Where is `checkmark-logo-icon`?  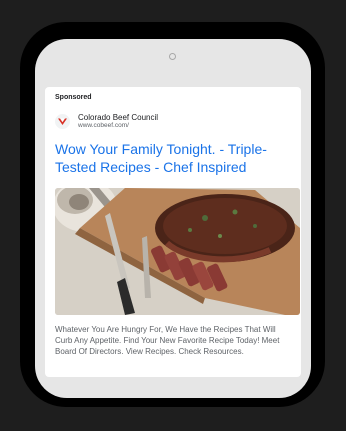 checkmark-logo-icon is located at coordinates (62, 121).